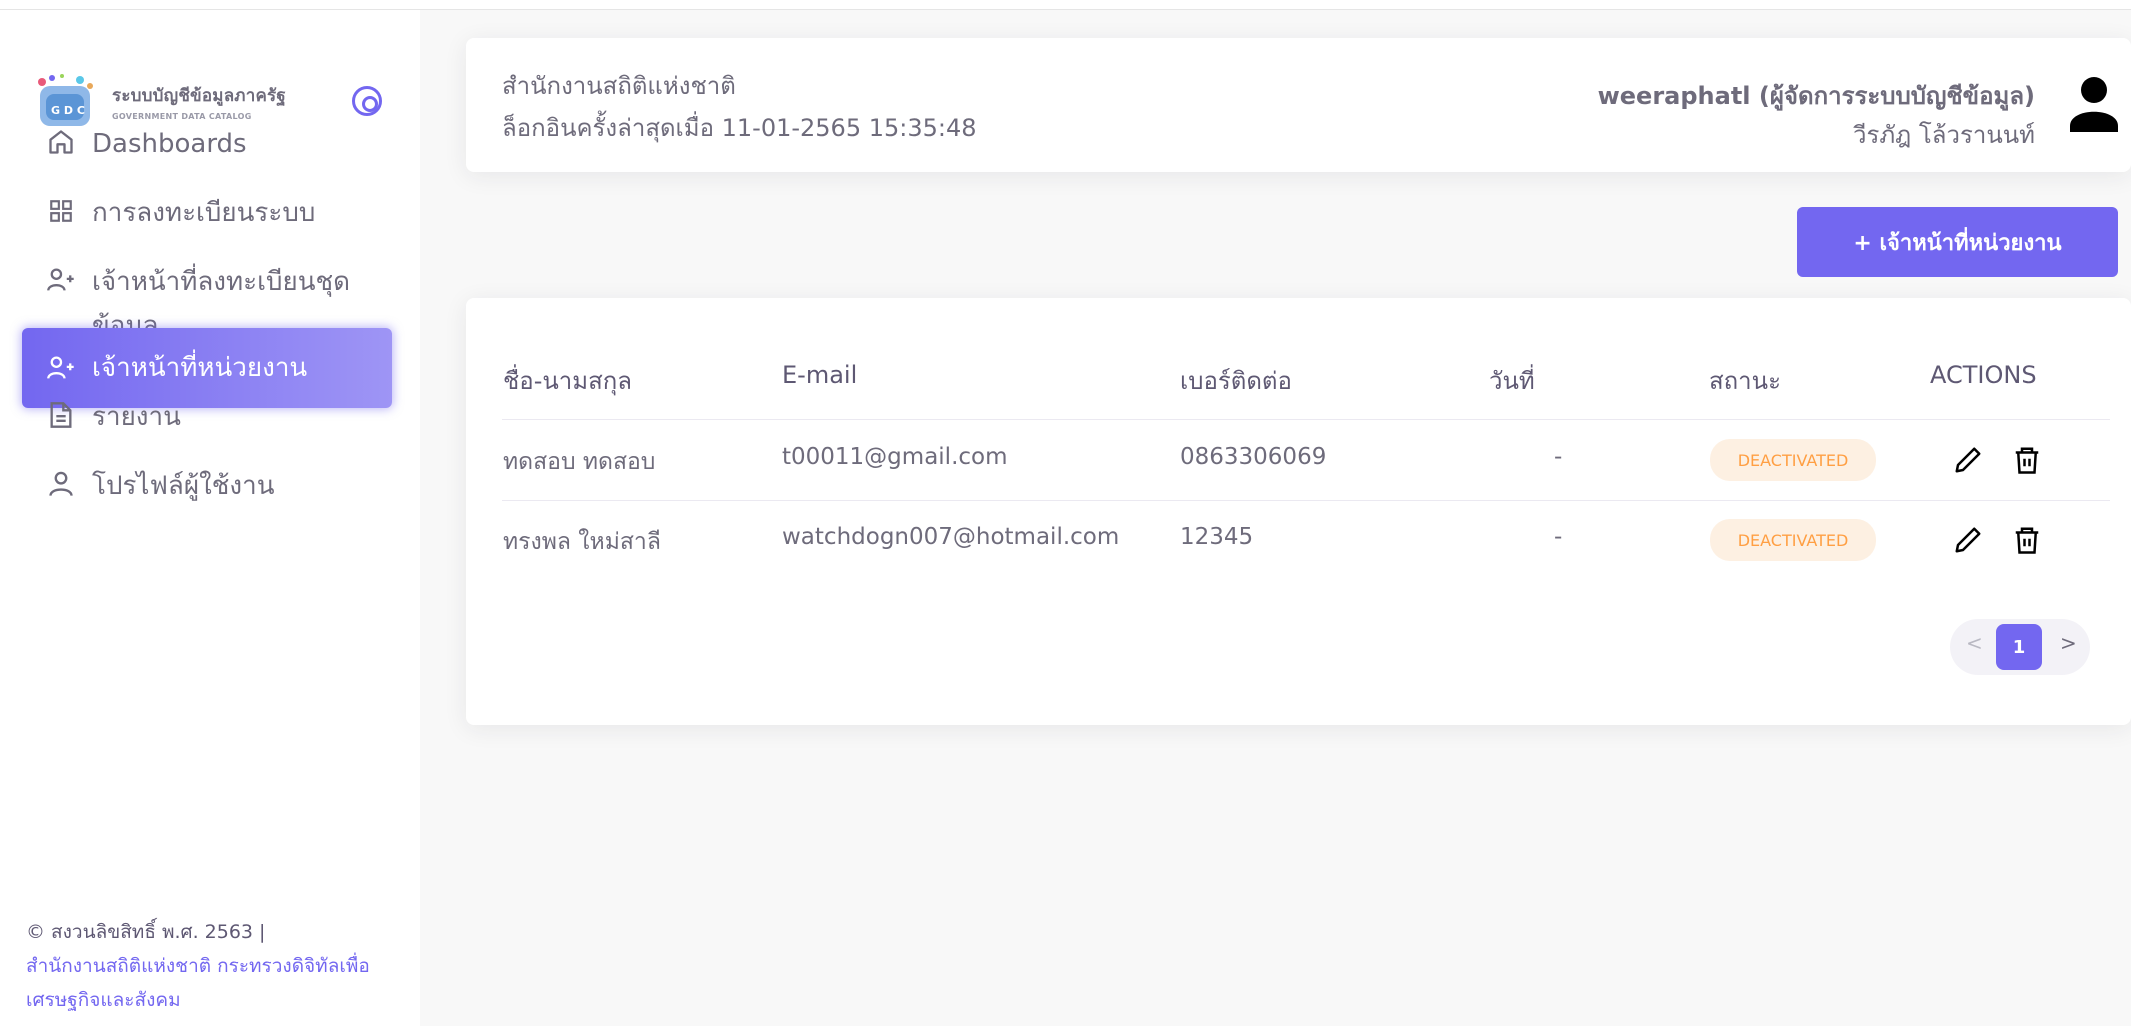 Image resolution: width=2131 pixels, height=1026 pixels. What do you see at coordinates (1065, 5) in the screenshot?
I see `top-bar` at bounding box center [1065, 5].